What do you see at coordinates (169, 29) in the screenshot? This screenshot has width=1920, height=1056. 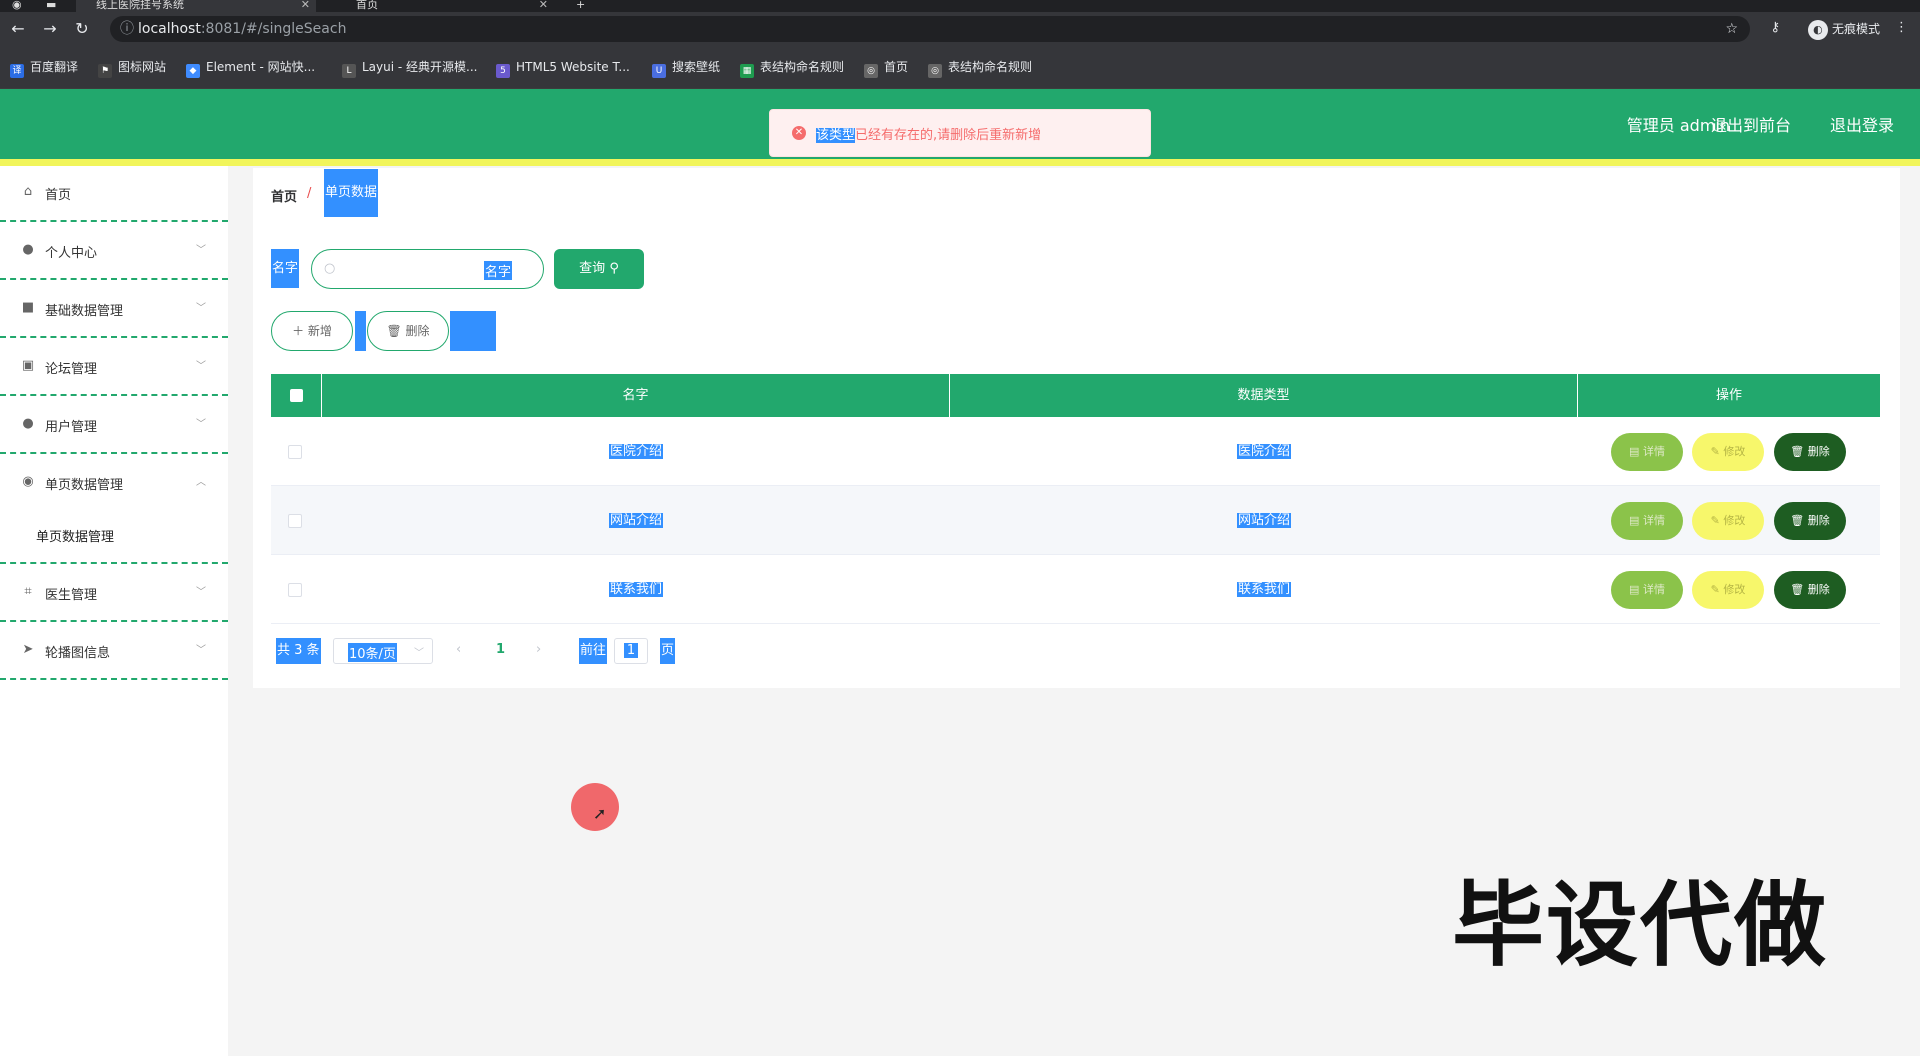 I see `url-host: localhost` at bounding box center [169, 29].